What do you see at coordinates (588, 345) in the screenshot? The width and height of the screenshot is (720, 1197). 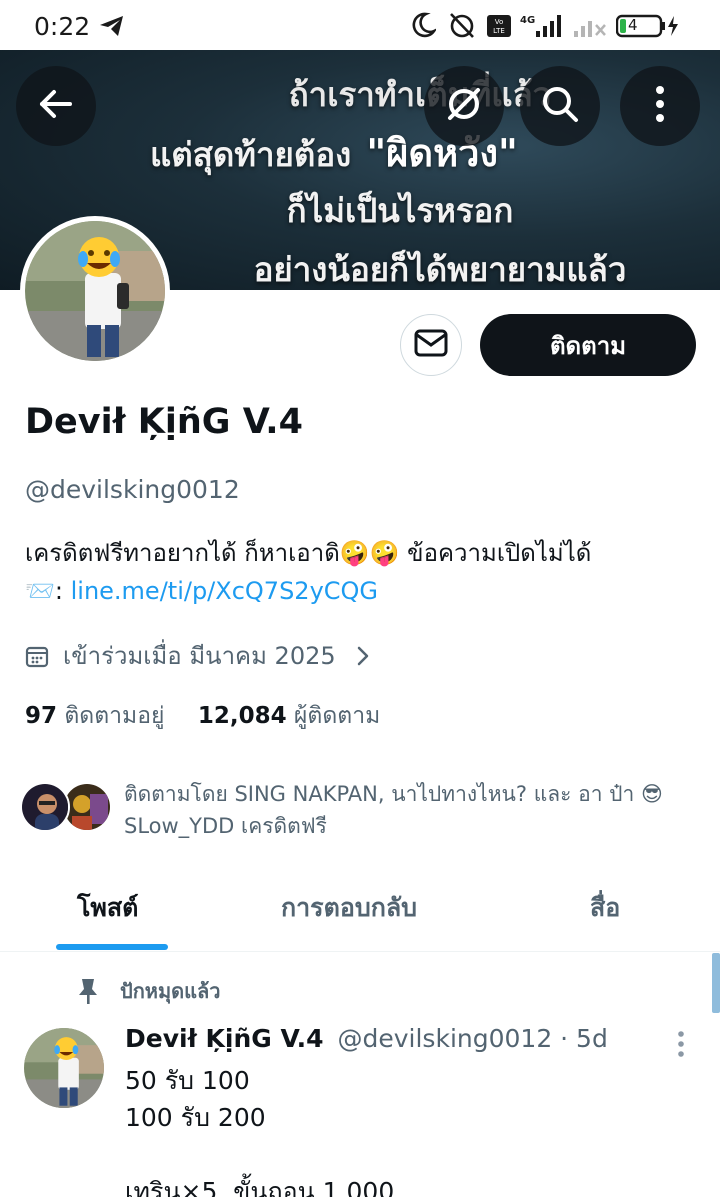 I see `follow-button: ติดตาม` at bounding box center [588, 345].